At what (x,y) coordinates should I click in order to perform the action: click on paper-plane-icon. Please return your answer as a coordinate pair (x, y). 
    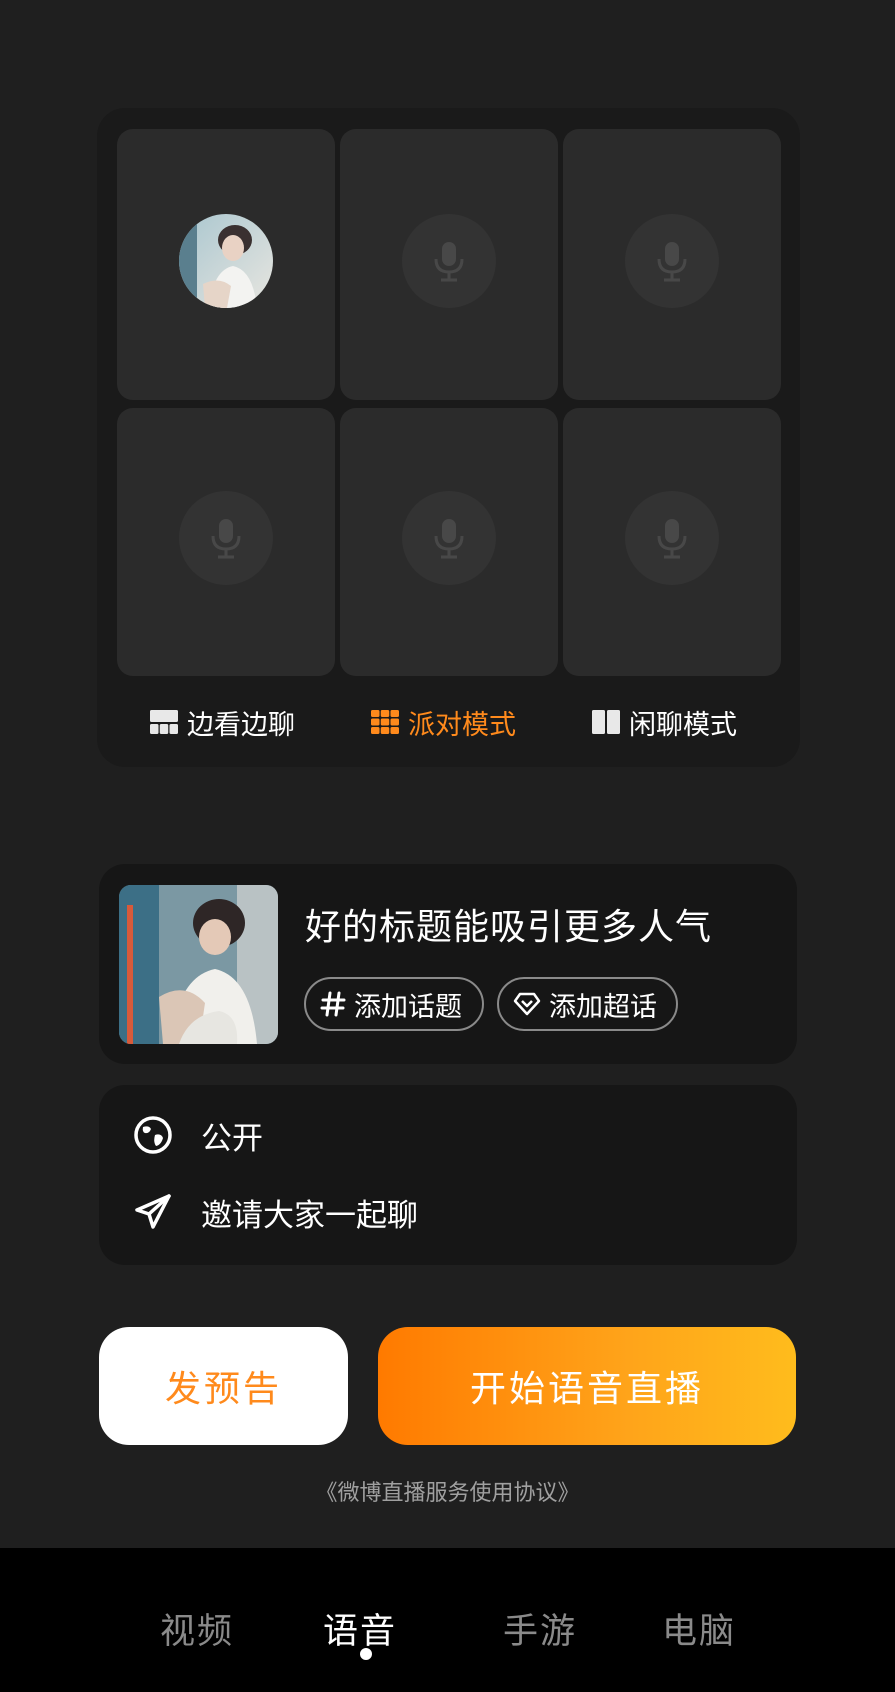
    Looking at the image, I should click on (153, 1211).